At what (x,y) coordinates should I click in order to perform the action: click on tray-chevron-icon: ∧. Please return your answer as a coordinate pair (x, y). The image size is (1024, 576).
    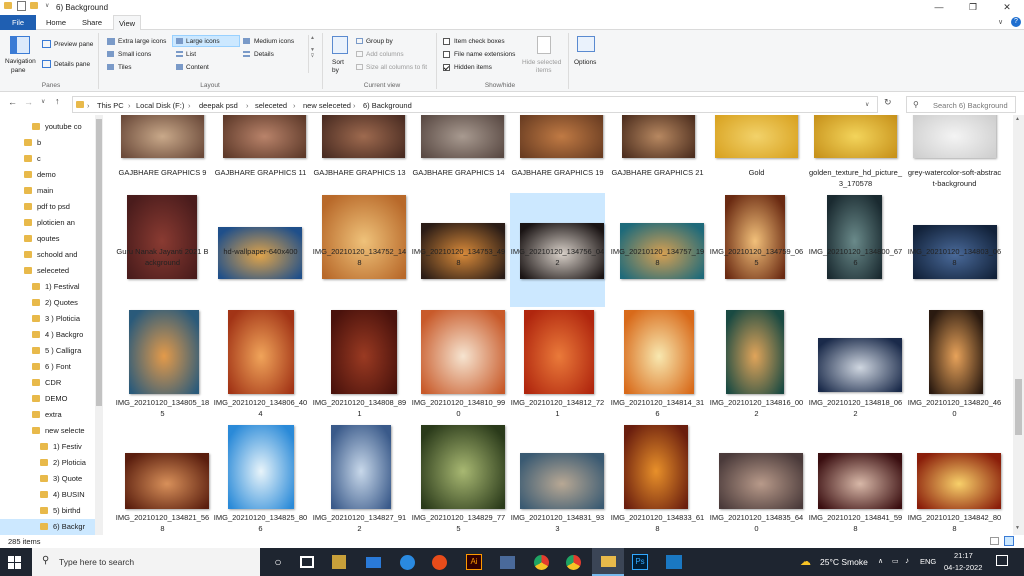
    Looking at the image, I should click on (880, 561).